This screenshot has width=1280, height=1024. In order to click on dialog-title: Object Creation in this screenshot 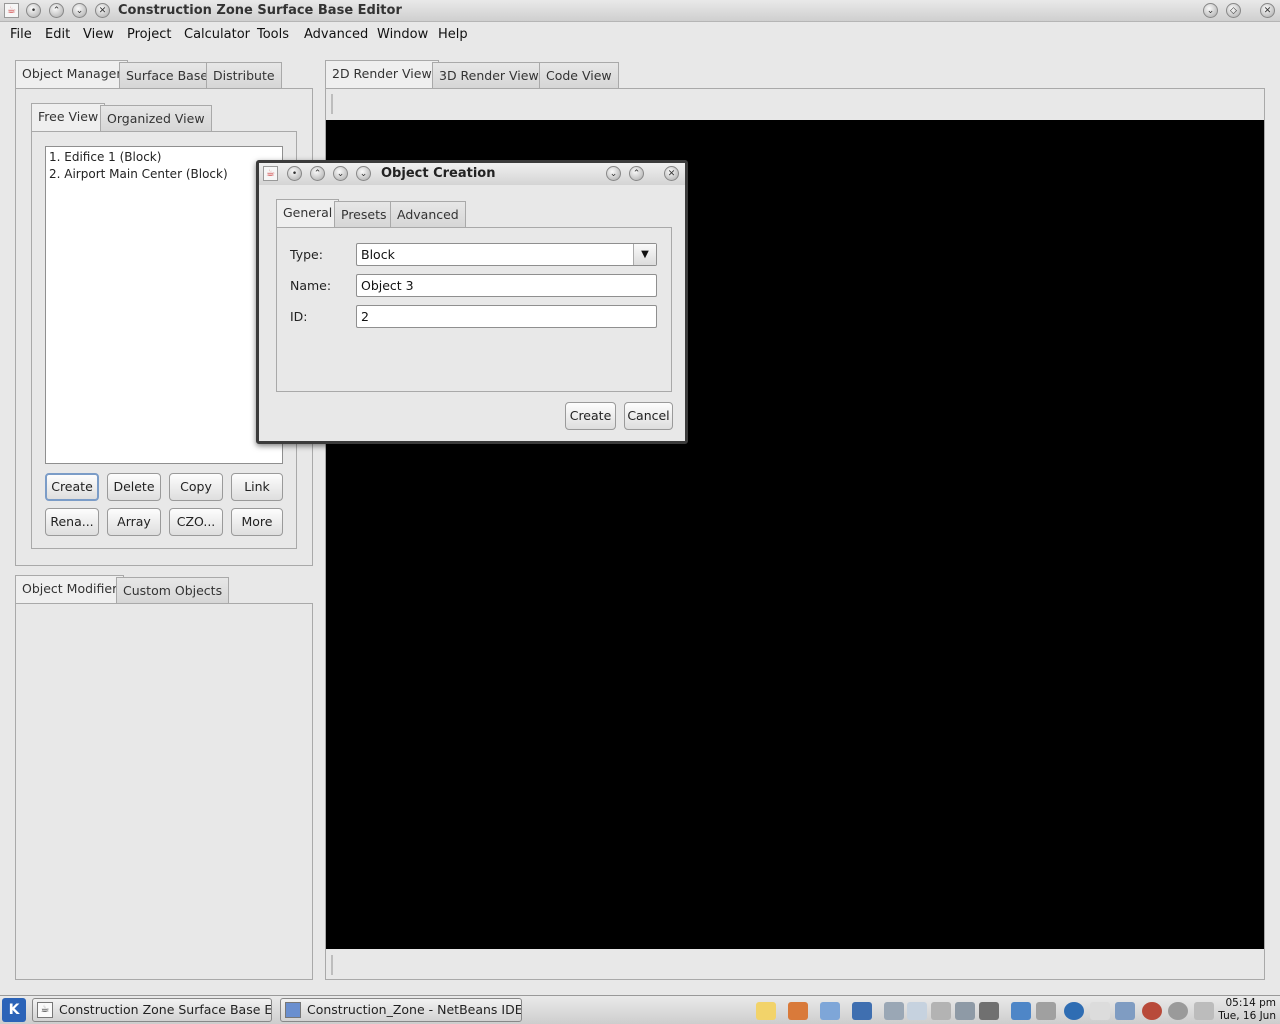, I will do `click(438, 173)`.